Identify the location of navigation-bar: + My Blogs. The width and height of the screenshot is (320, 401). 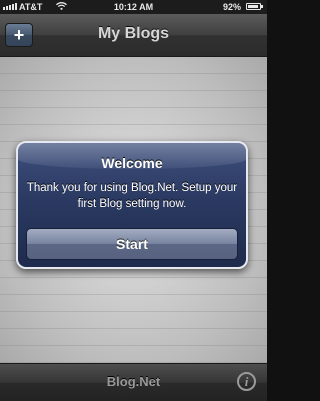
(133, 35).